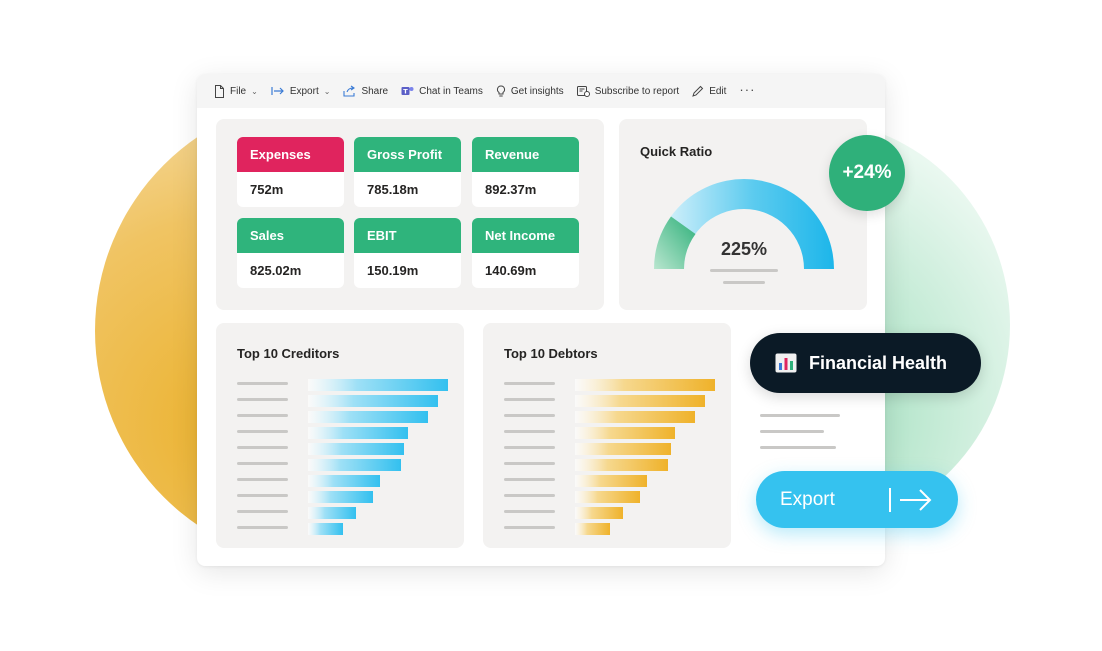 This screenshot has width=1102, height=651. I want to click on creditor-labels, so click(262, 455).